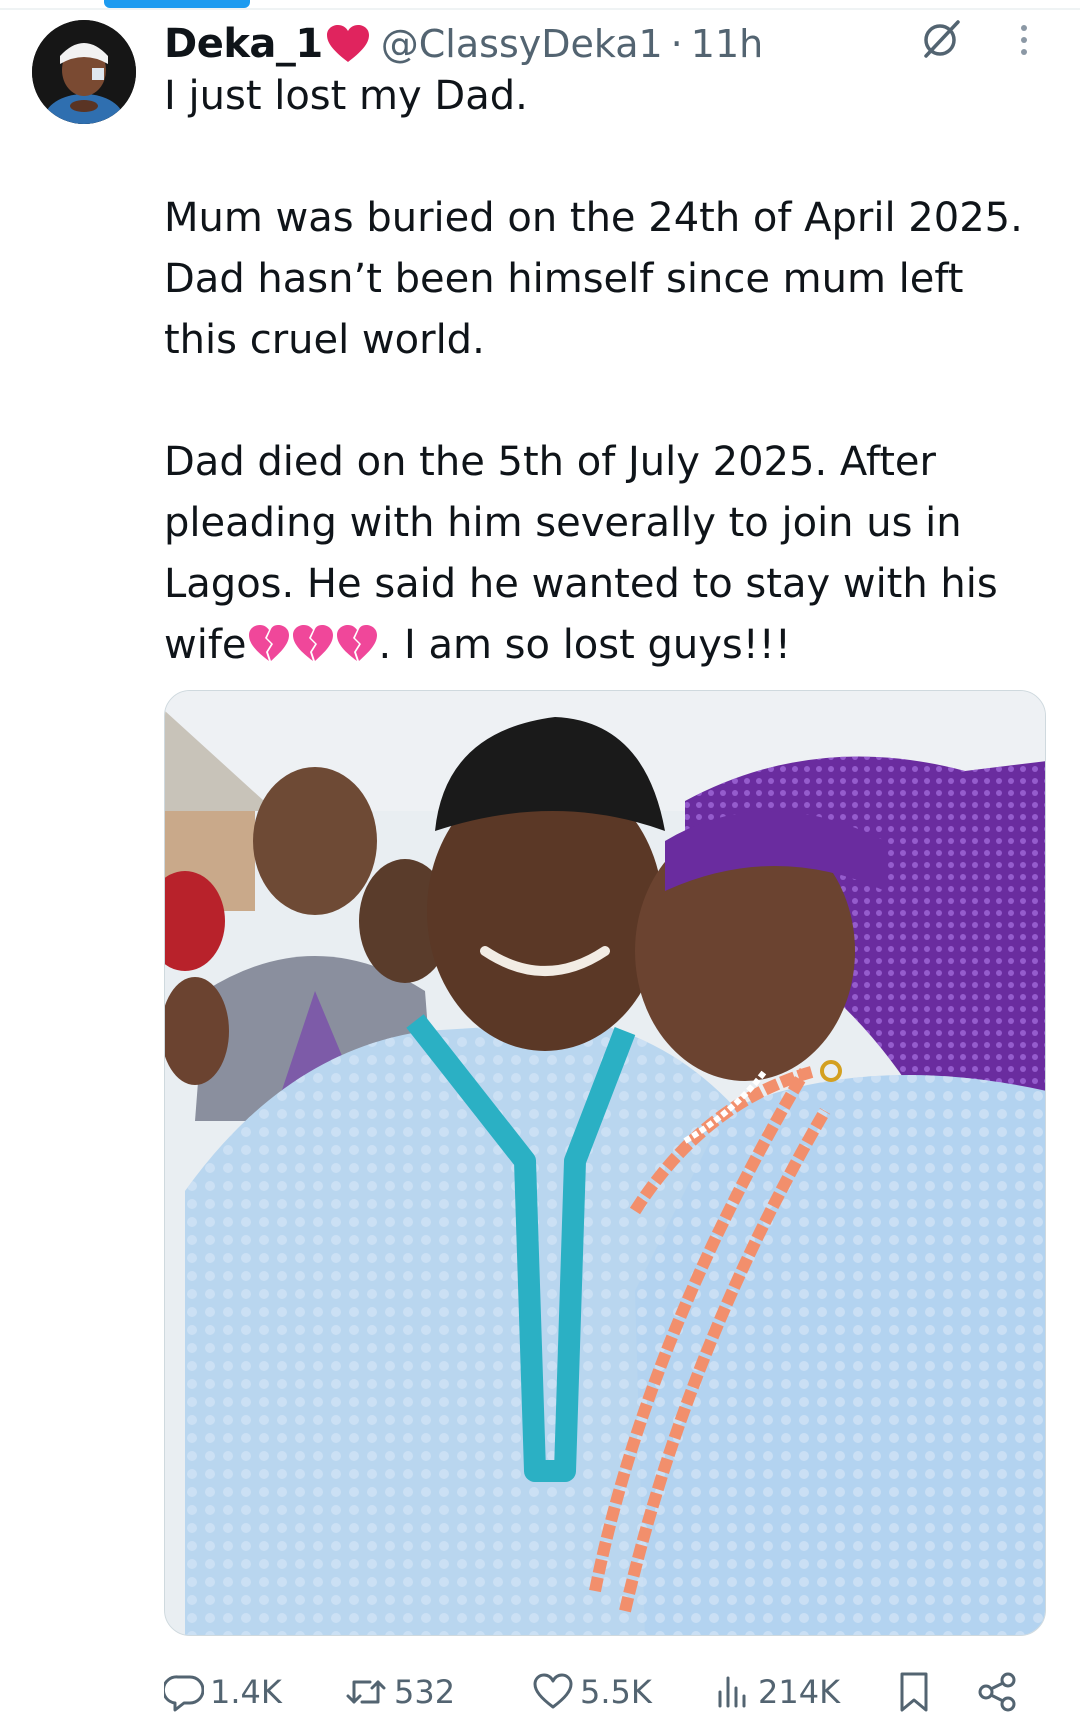 Image resolution: width=1080 pixels, height=1732 pixels. What do you see at coordinates (348, 44) in the screenshot?
I see `red-heart-icon` at bounding box center [348, 44].